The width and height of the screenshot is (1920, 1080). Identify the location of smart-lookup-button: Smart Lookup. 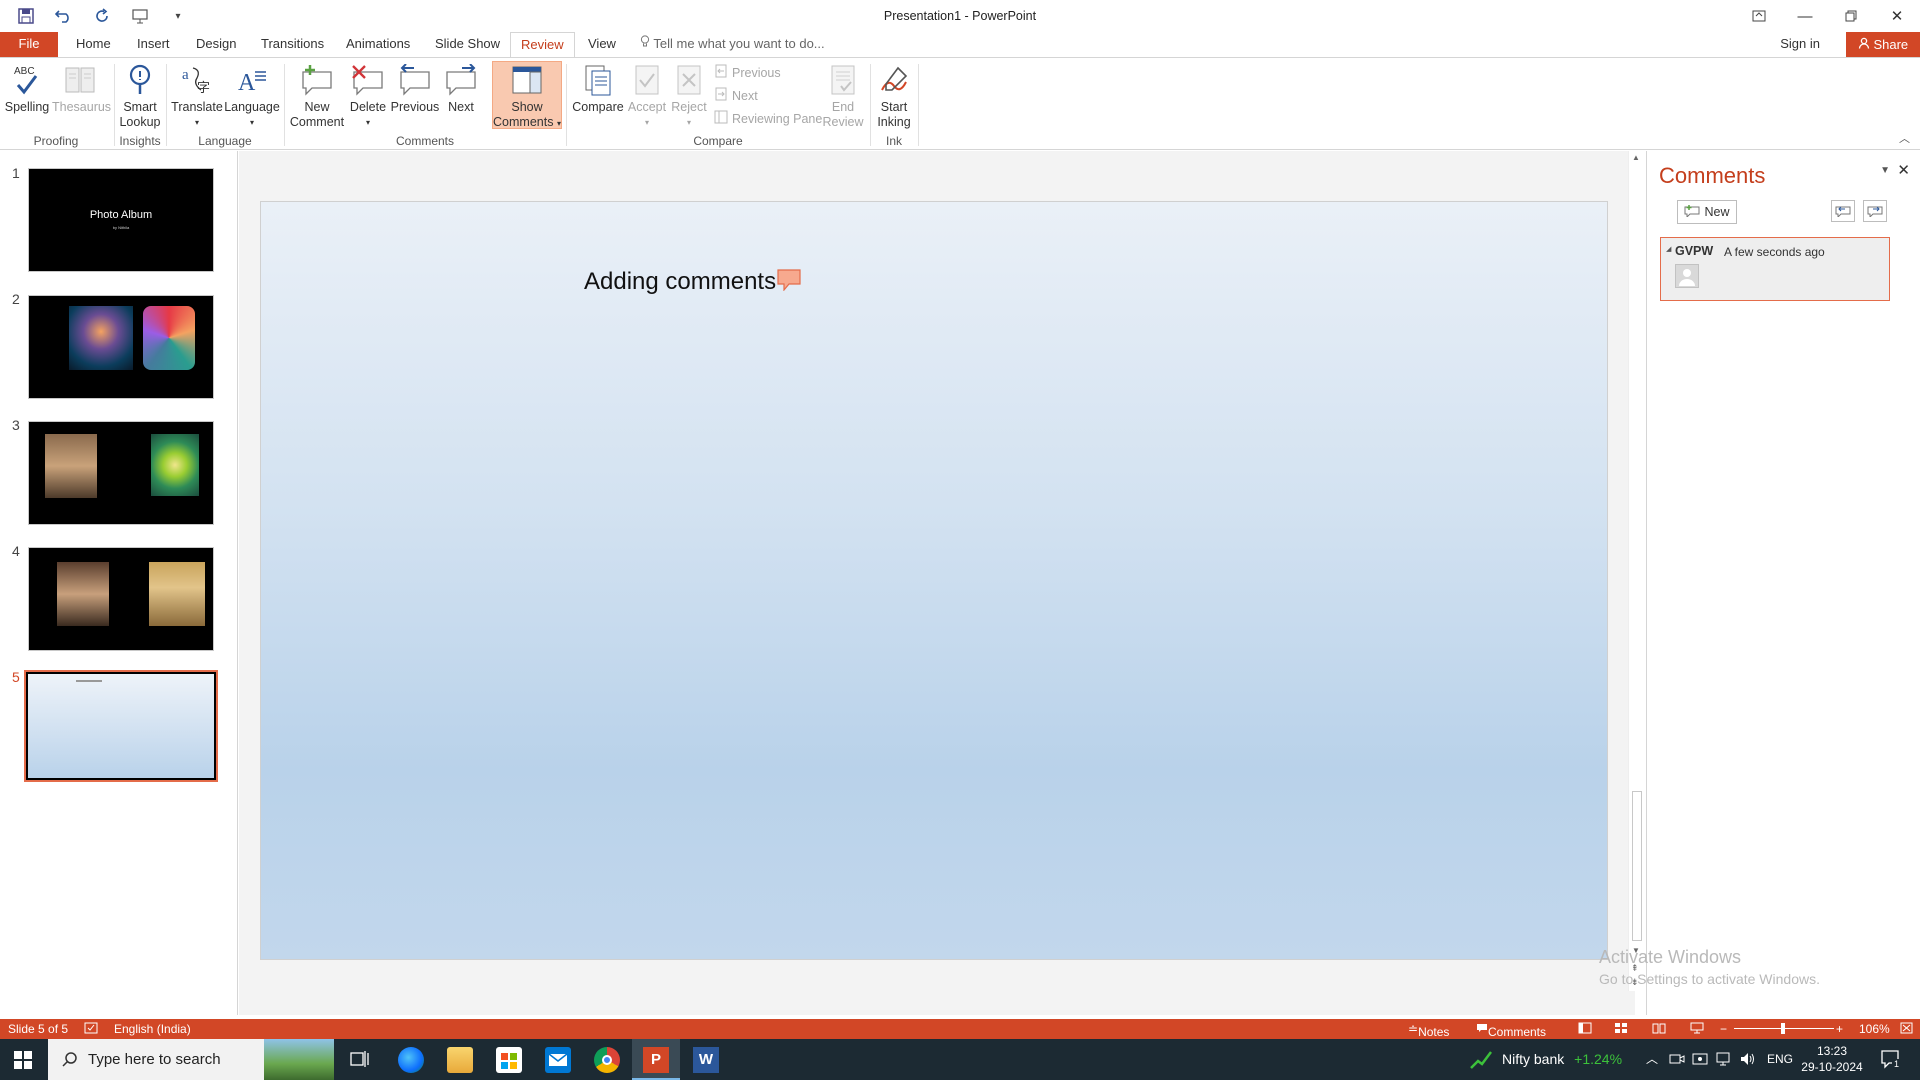
(140, 96).